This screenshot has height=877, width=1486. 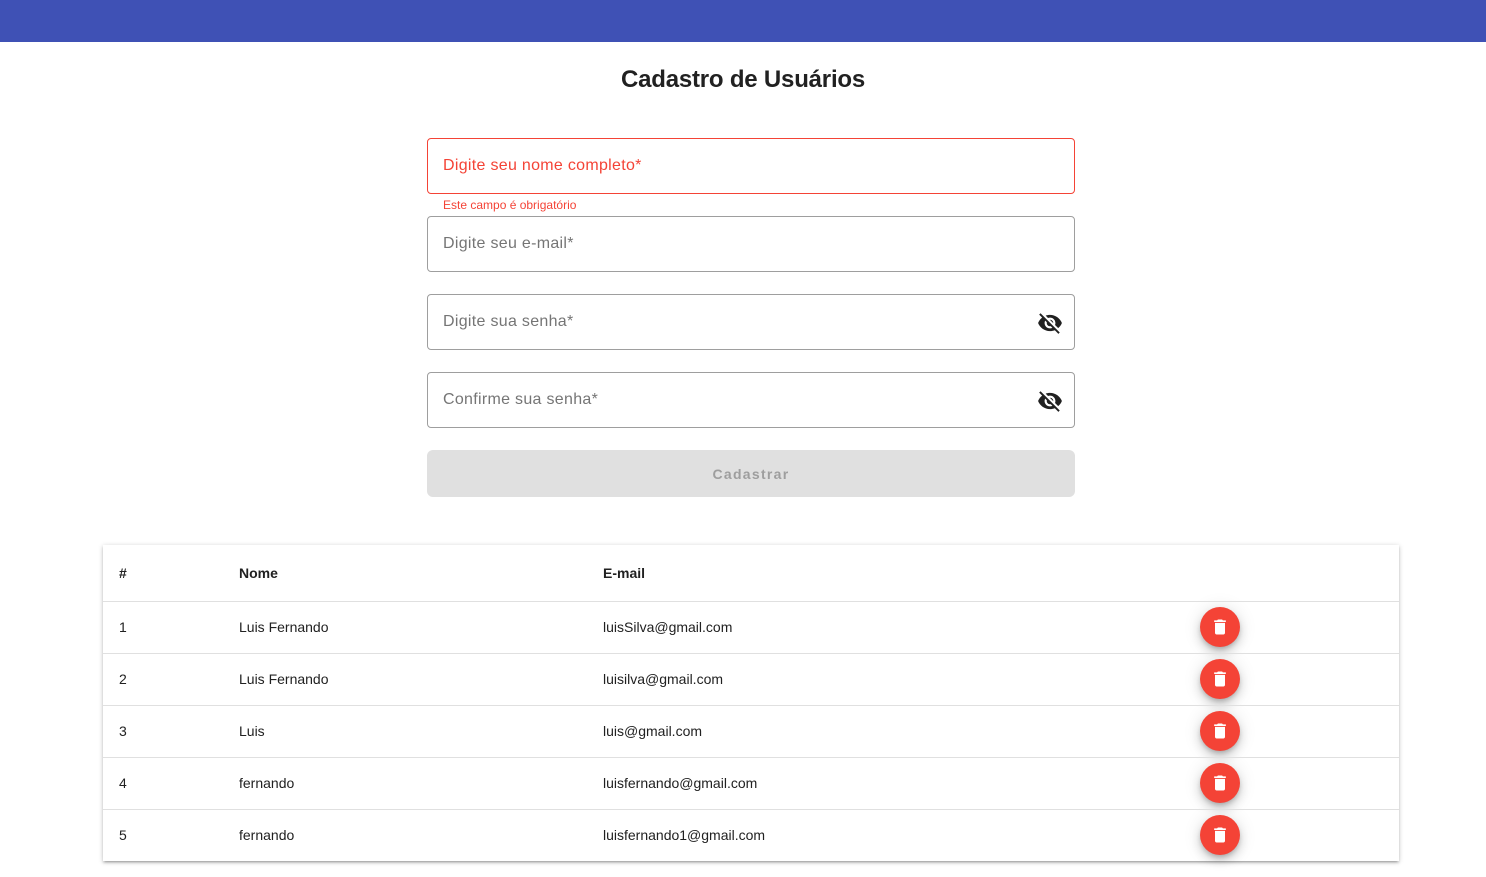 What do you see at coordinates (684, 835) in the screenshot?
I see `row-email: luisfernando1@gmail.com` at bounding box center [684, 835].